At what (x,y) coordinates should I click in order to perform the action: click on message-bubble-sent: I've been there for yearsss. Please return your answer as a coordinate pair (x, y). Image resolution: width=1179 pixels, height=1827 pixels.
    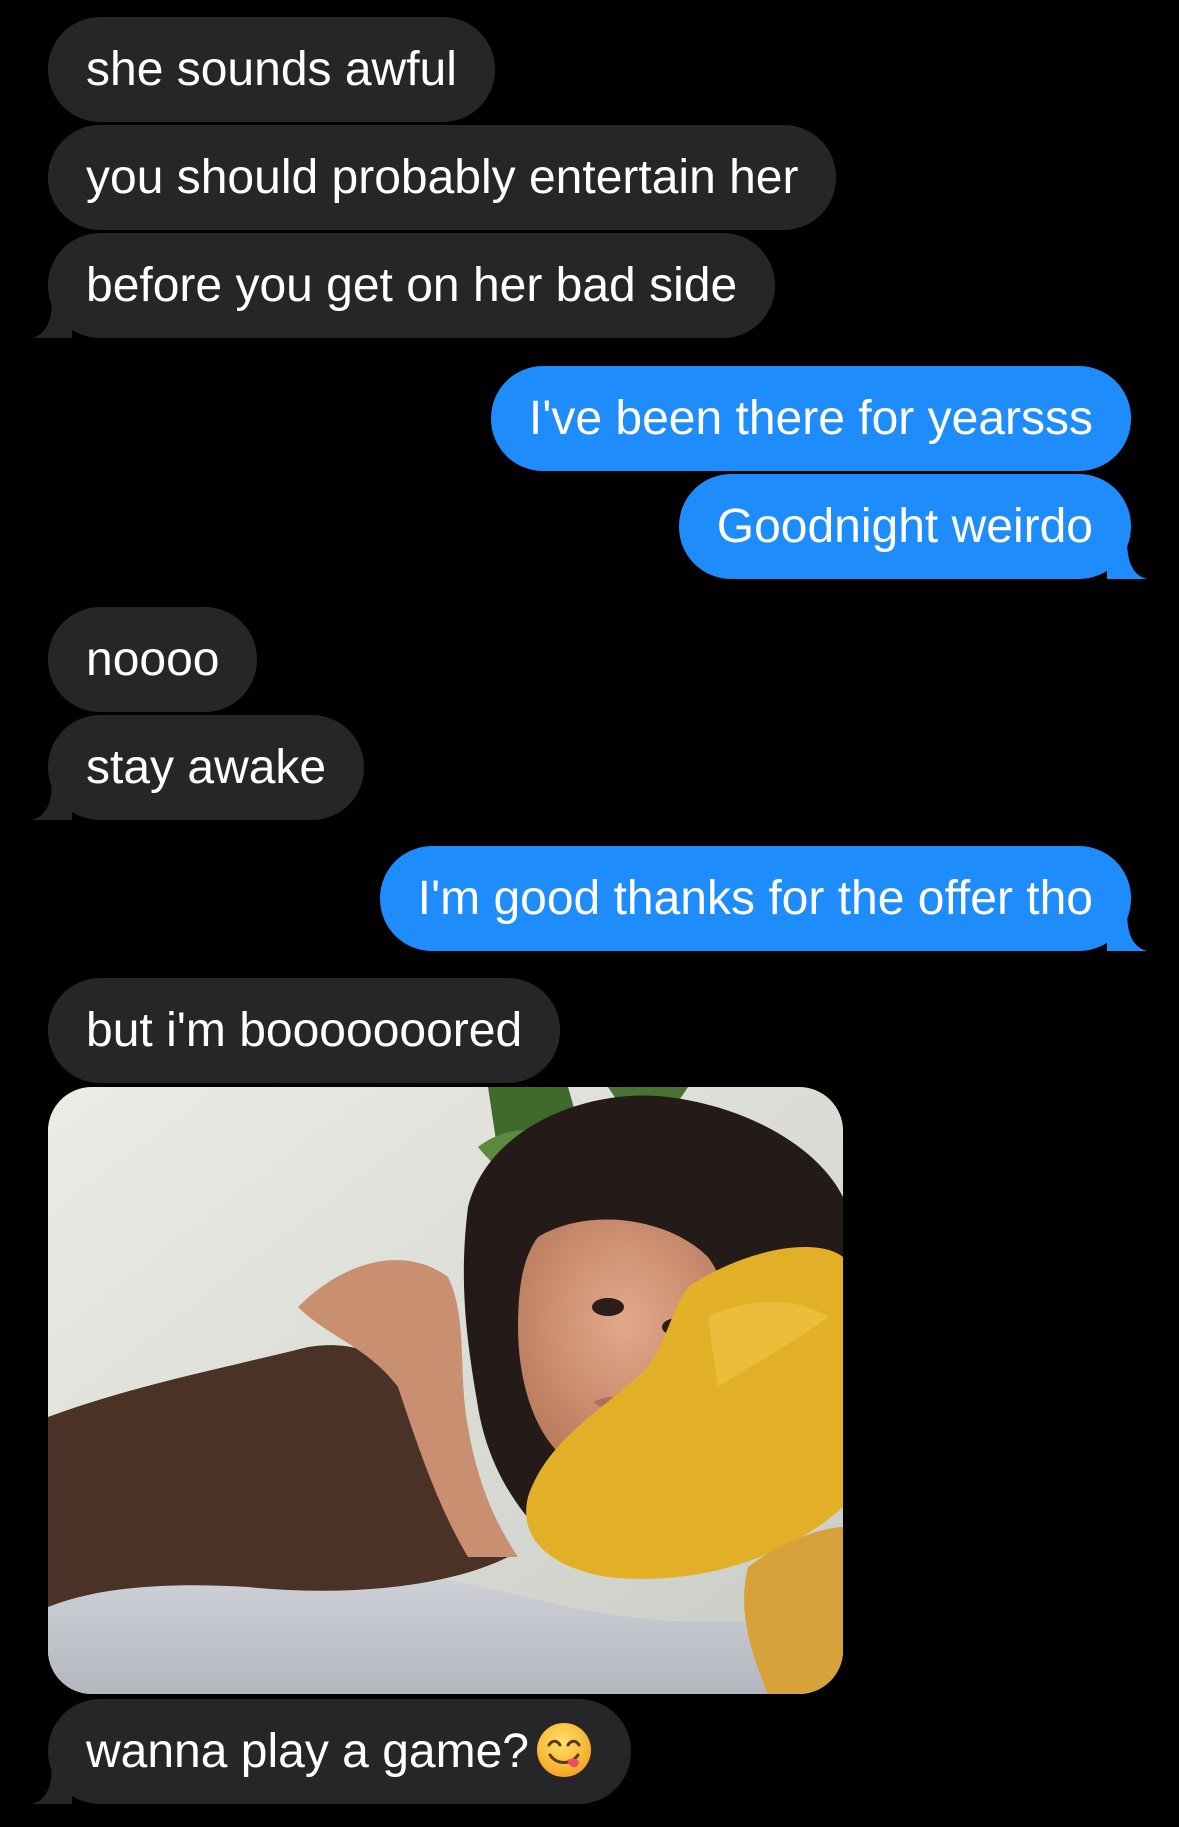
    Looking at the image, I should click on (810, 418).